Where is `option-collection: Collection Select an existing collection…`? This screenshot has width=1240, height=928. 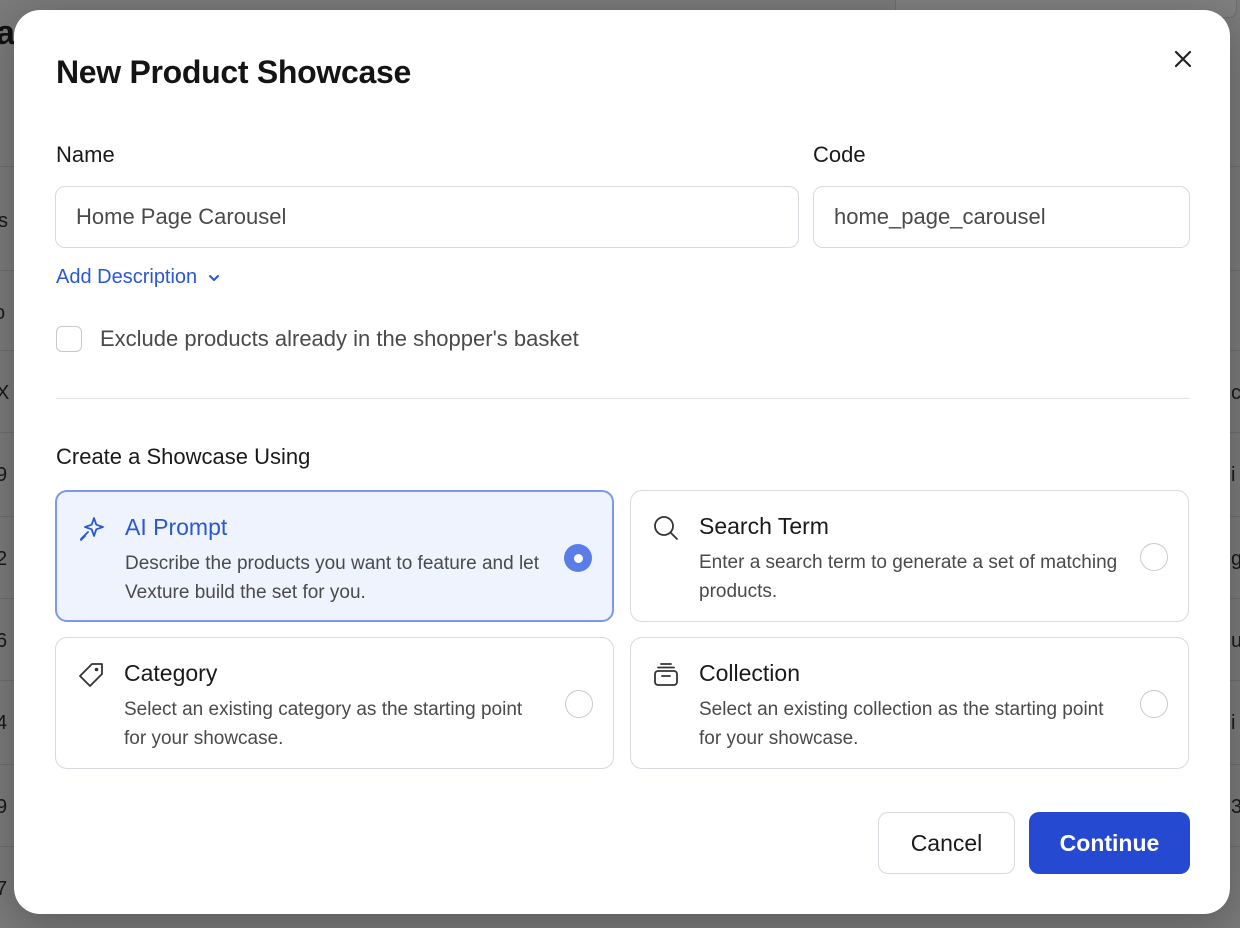
option-collection: Collection Select an existing collection… is located at coordinates (909, 703).